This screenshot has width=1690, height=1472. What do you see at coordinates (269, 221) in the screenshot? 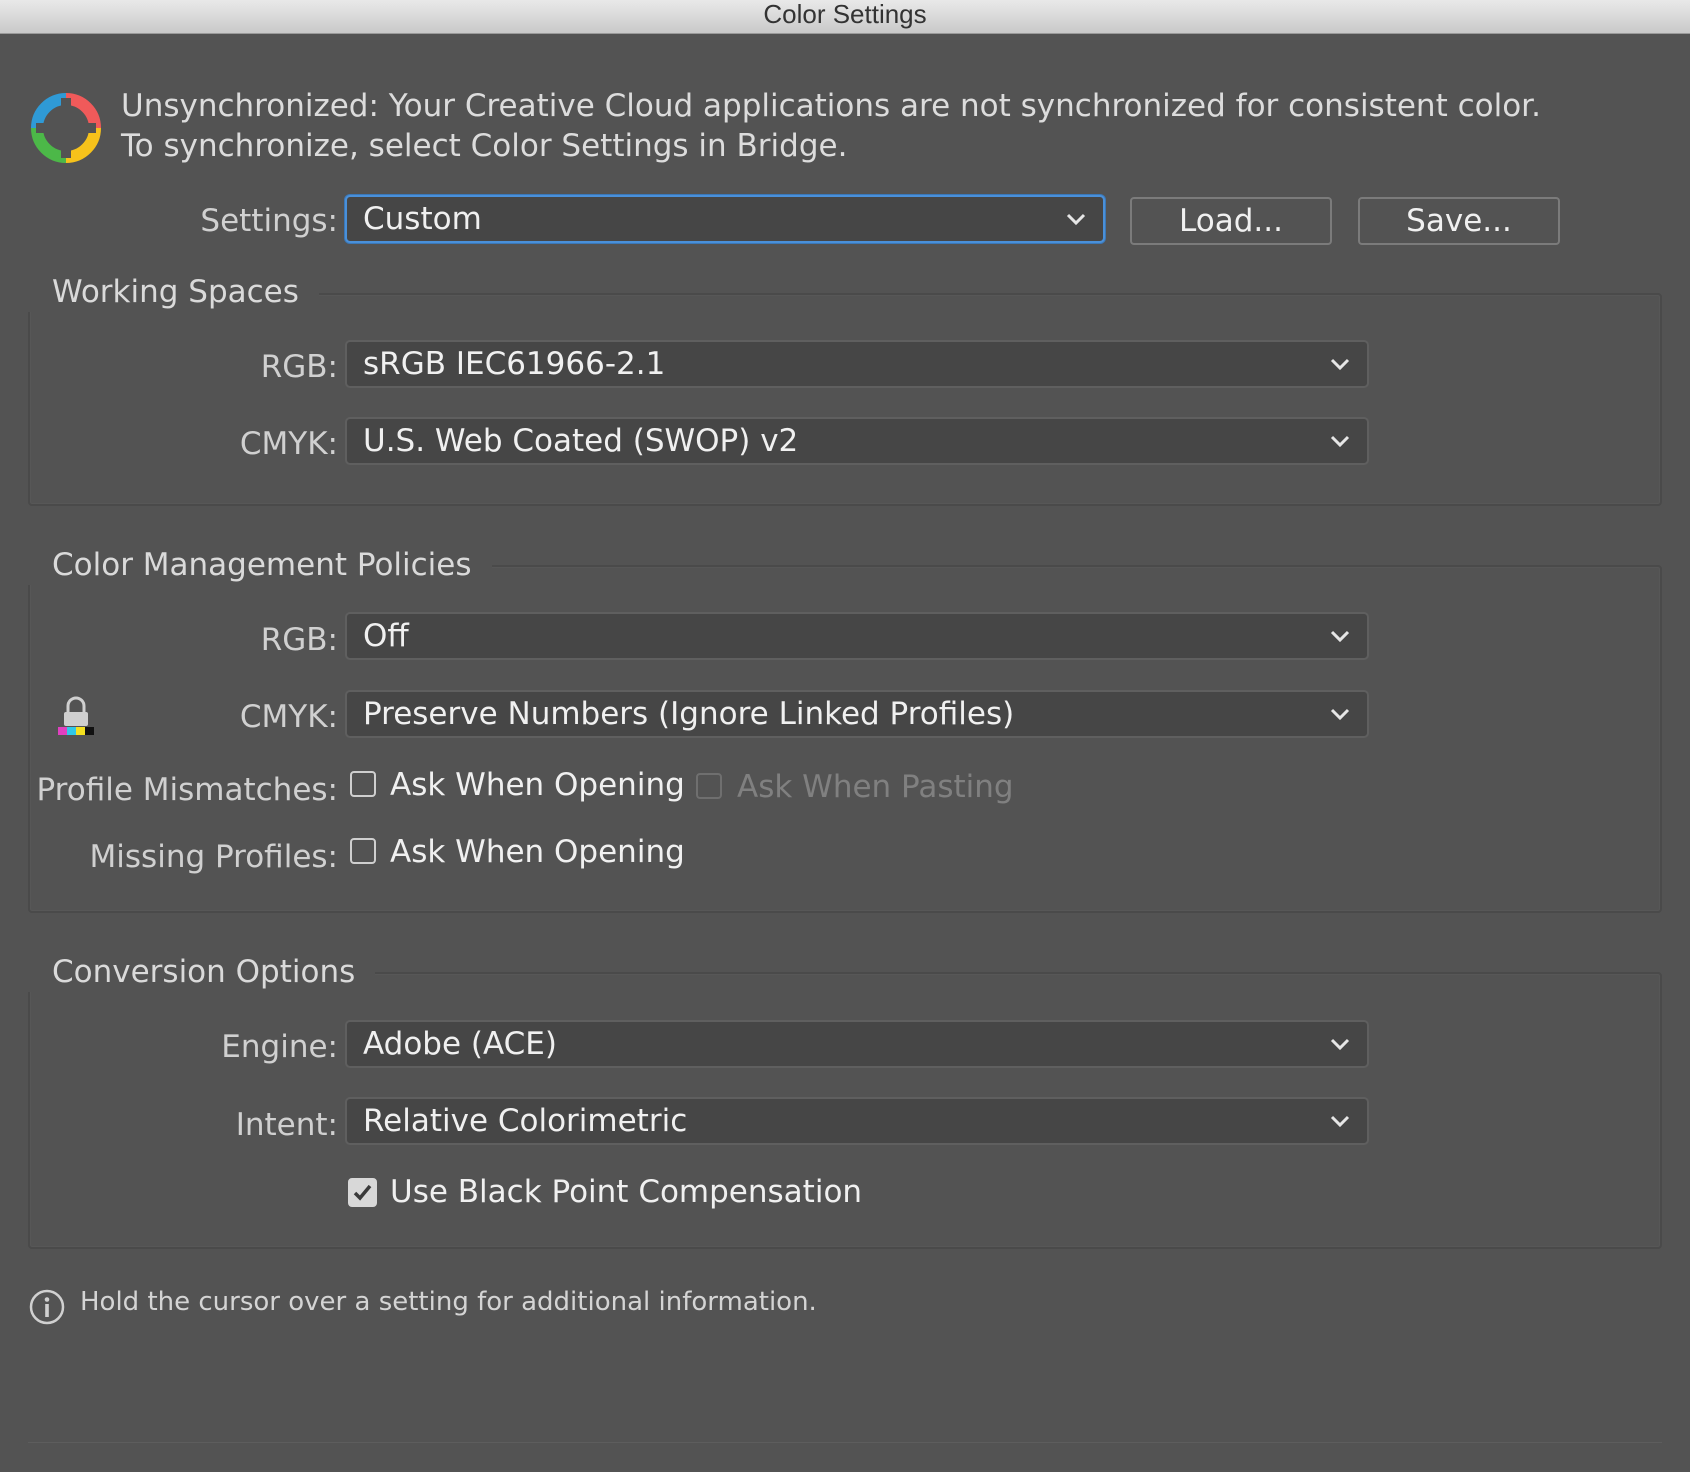
I see `settings-label: Settings:` at bounding box center [269, 221].